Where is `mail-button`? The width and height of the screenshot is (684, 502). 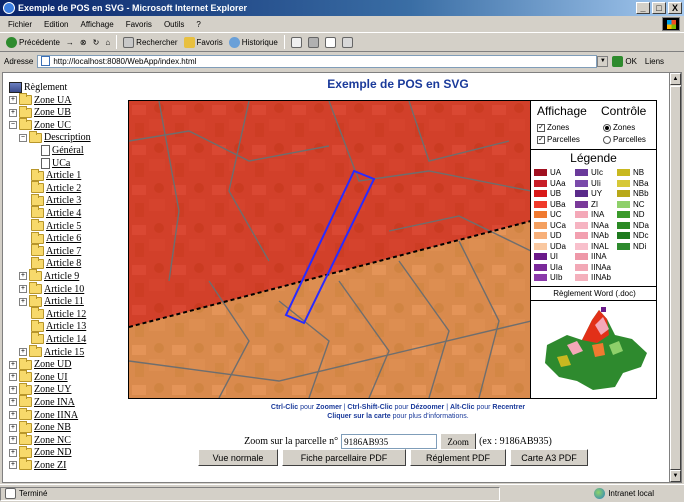 mail-button is located at coordinates (296, 42).